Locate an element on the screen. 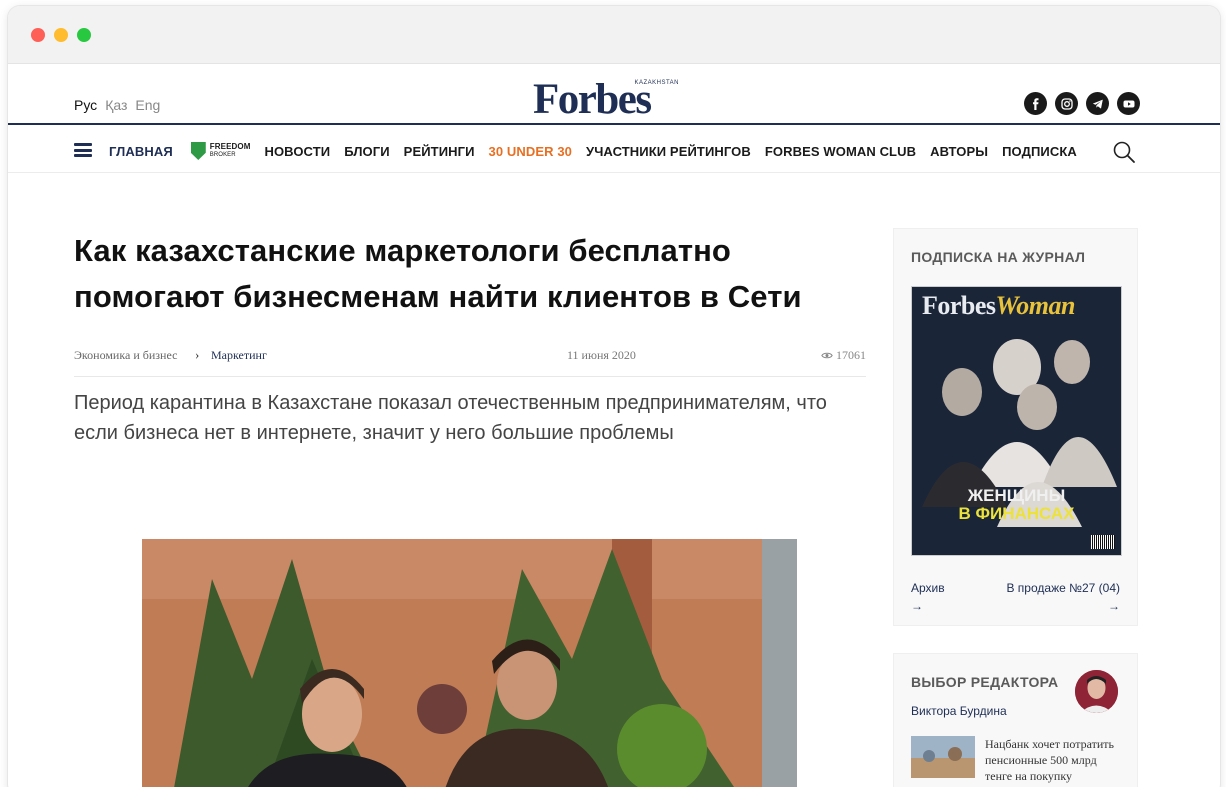 This screenshot has height=787, width=1226. nav-30-under-30: 30 UNDER 30 is located at coordinates (530, 151).